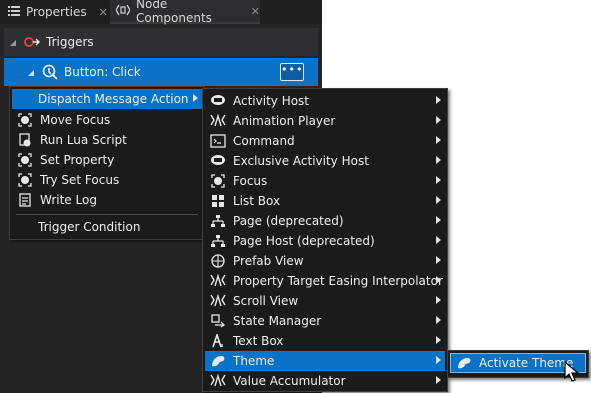 The height and width of the screenshot is (393, 591). I want to click on menu-item-try-set-focus: Try Set Focus, so click(107, 180).